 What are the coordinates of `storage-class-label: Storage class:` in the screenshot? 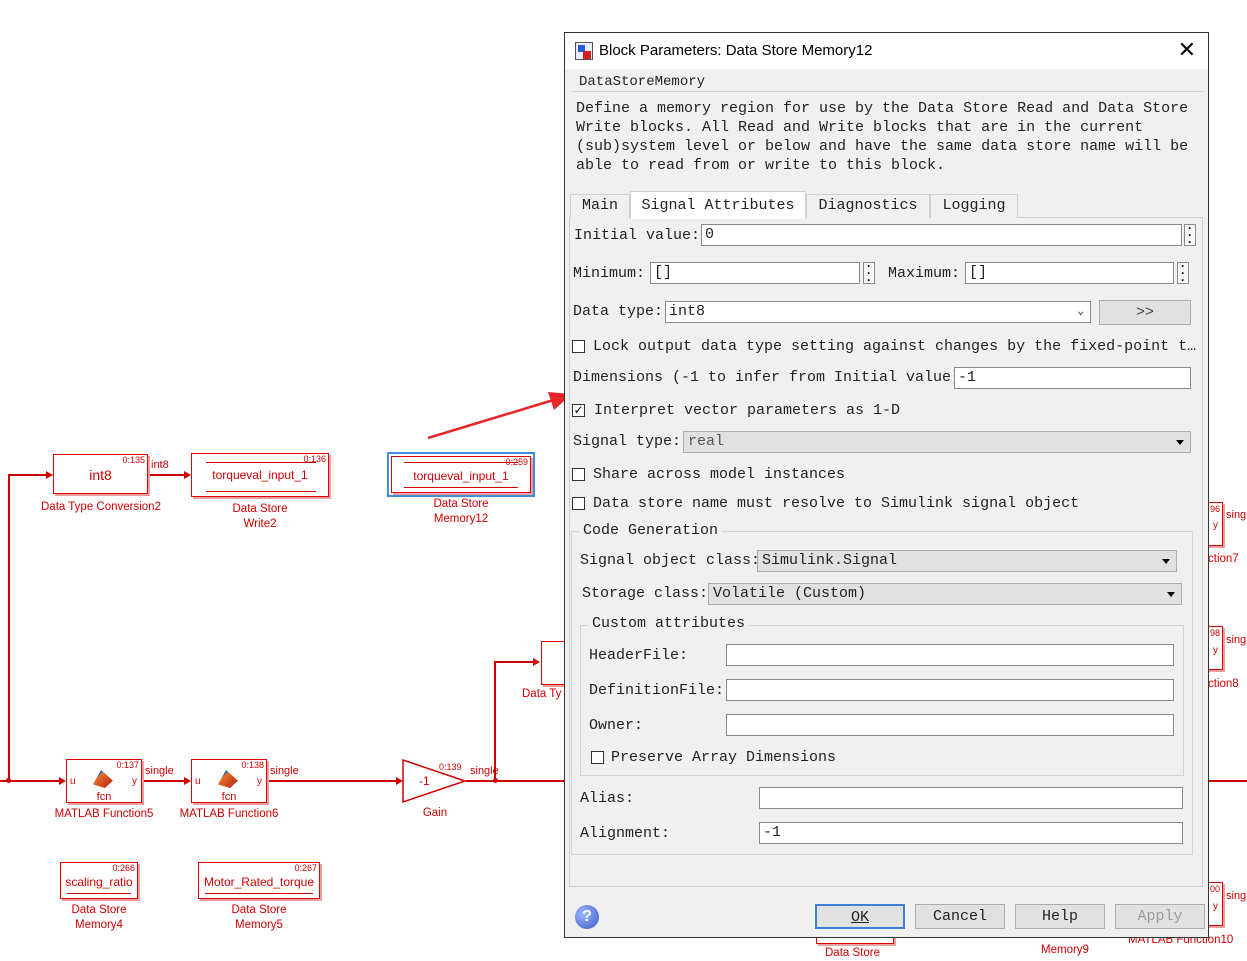 It's located at (645, 593).